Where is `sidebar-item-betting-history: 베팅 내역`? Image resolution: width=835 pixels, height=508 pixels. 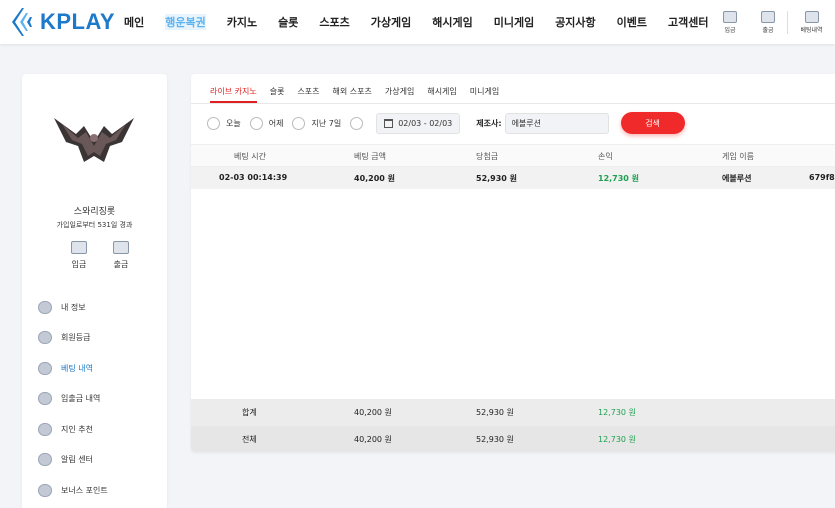
sidebar-item-betting-history: 베팅 내역 is located at coordinates (73, 368).